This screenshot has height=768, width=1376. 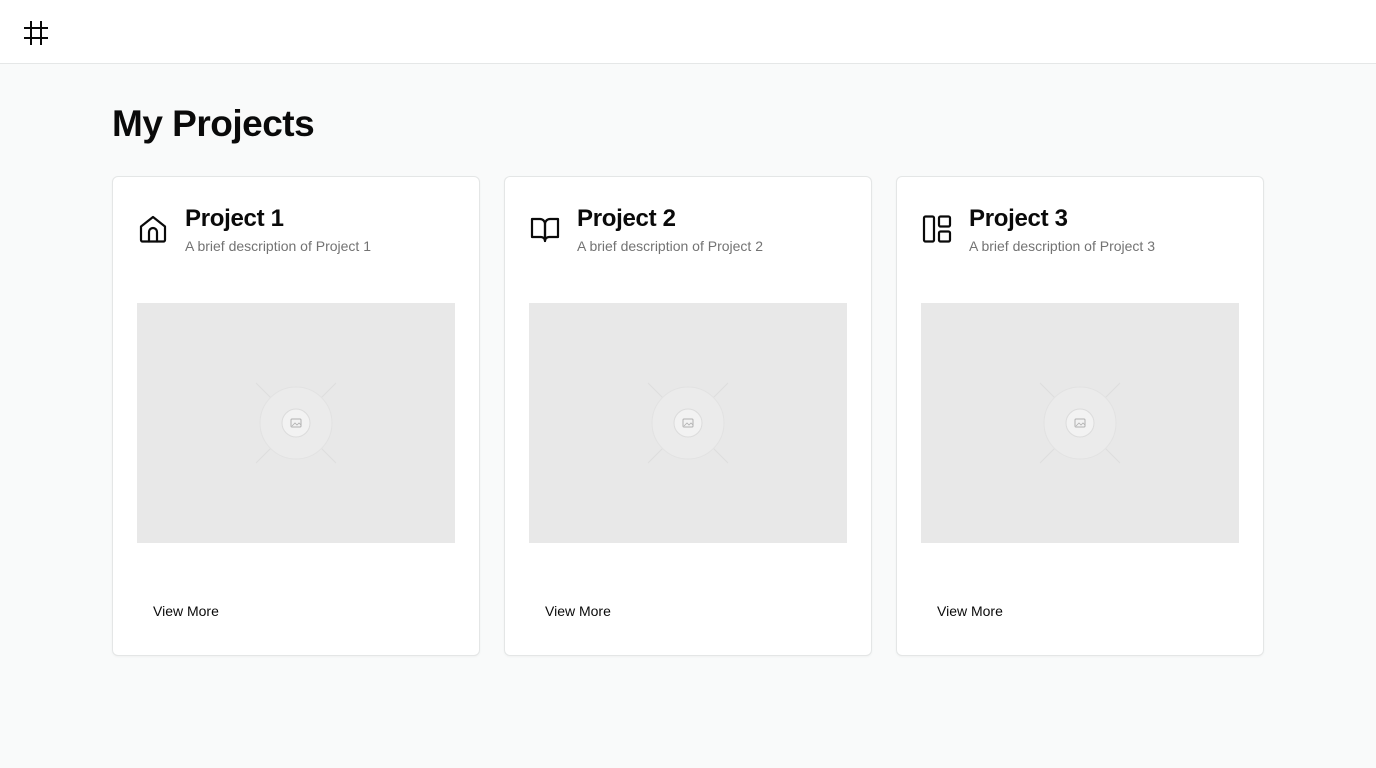 I want to click on home-icon, so click(x=153, y=229).